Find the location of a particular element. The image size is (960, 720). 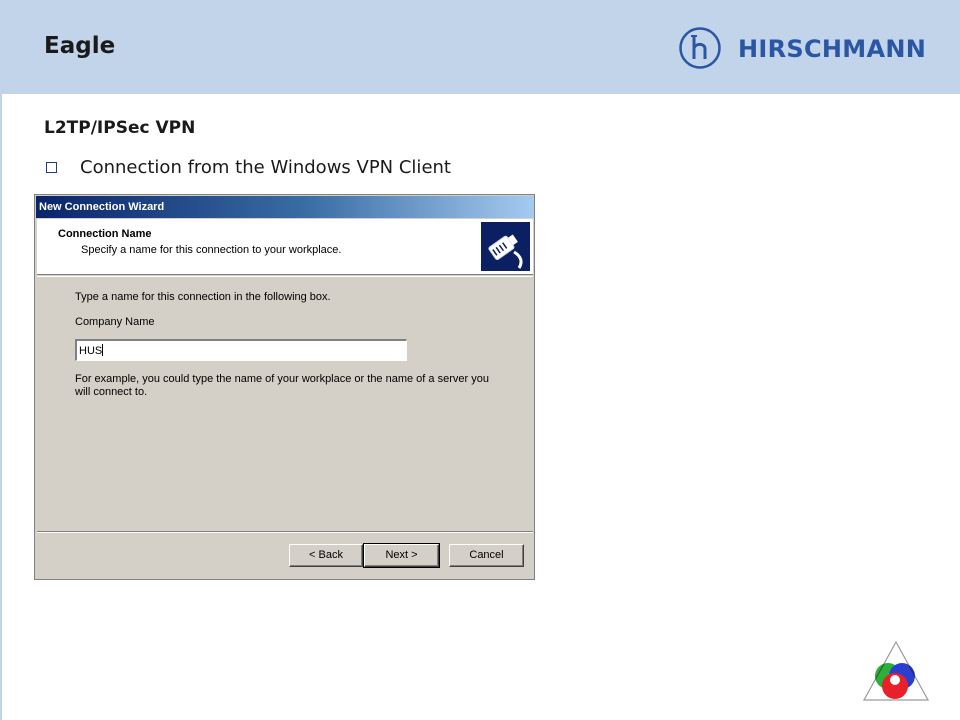

bullet-text: Connection from the Windows VPN Client is located at coordinates (265, 167).